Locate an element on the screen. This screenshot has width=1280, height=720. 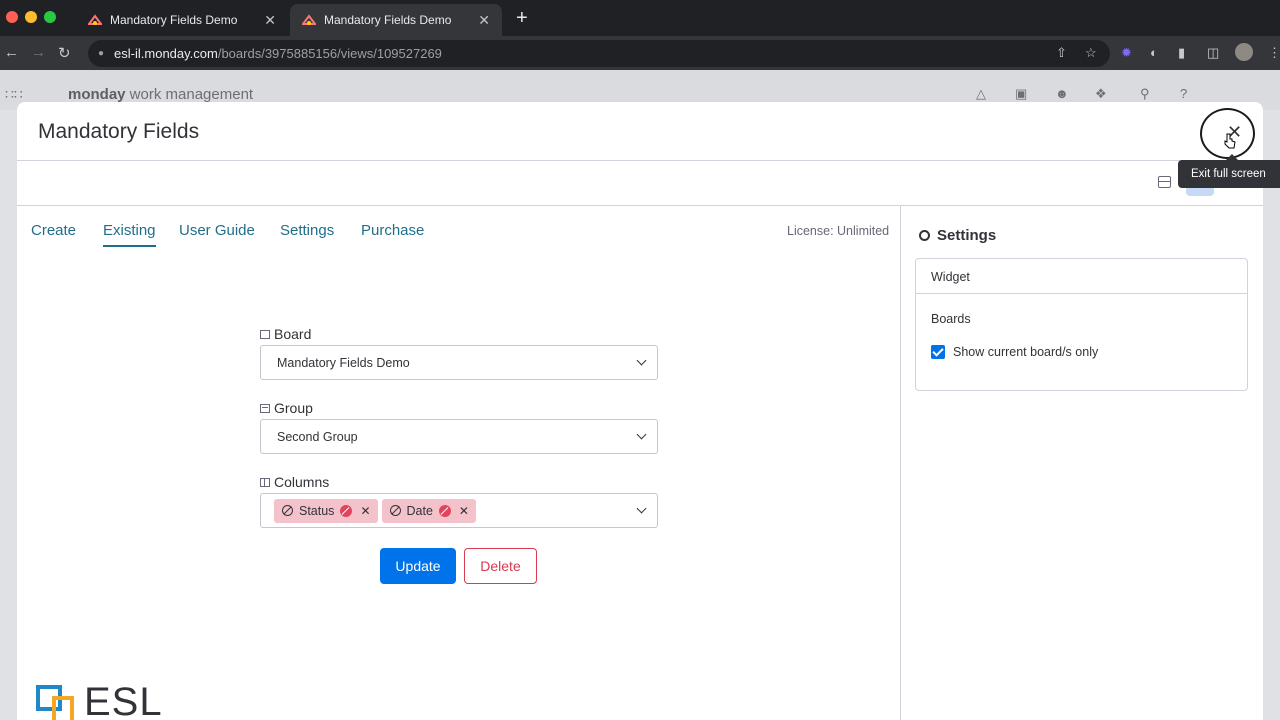
new-tab-button: + is located at coordinates (522, 18).